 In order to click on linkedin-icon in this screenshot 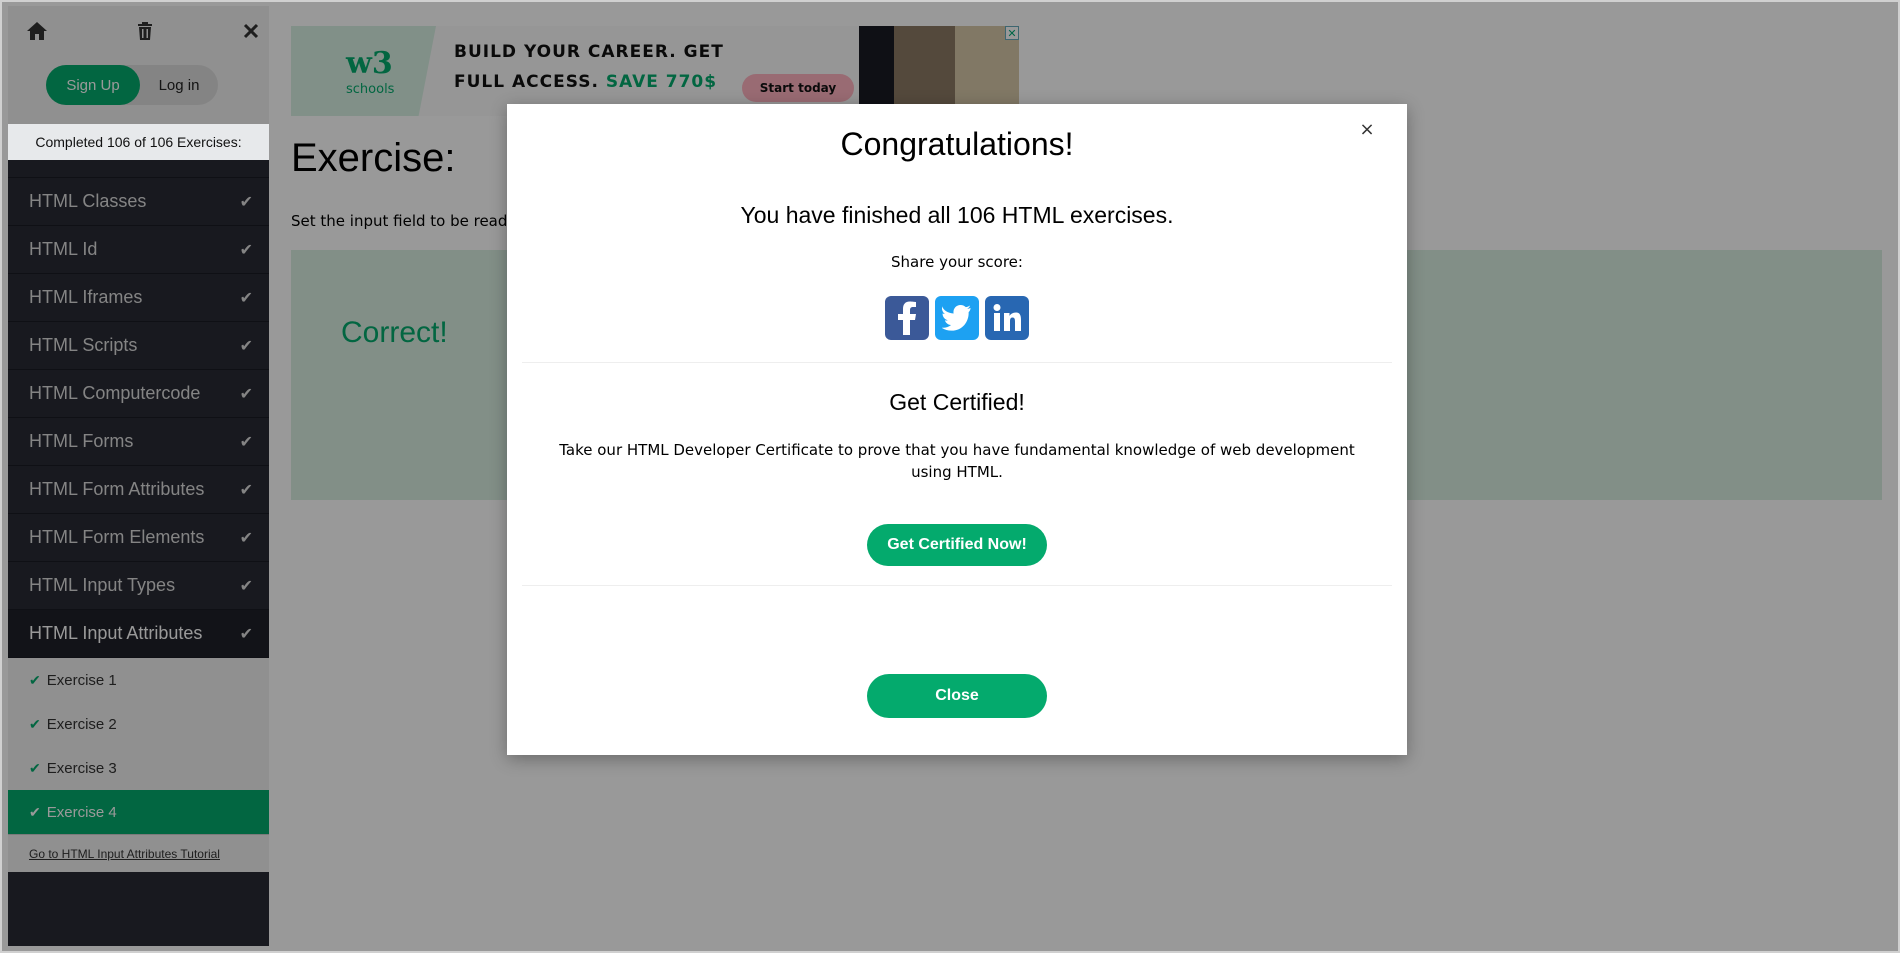, I will do `click(1007, 318)`.